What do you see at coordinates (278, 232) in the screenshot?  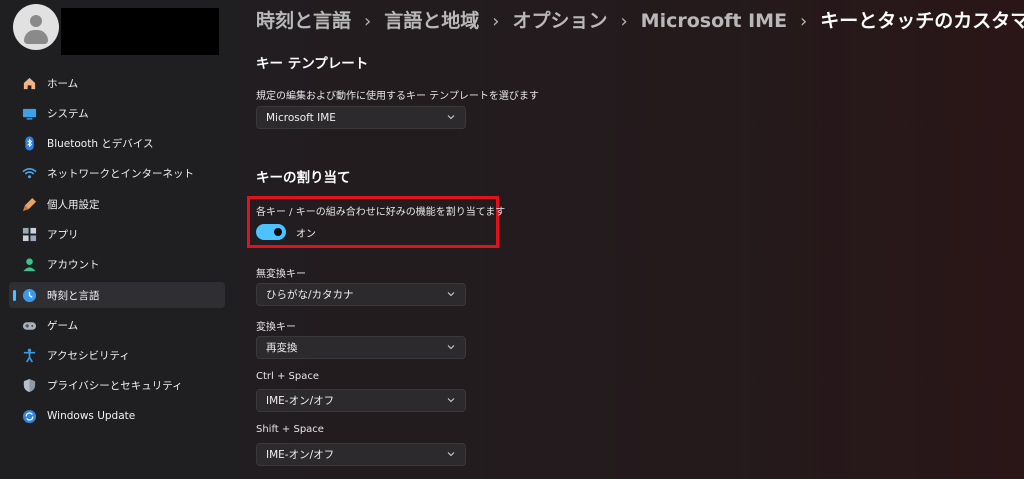 I see `toggle-knob` at bounding box center [278, 232].